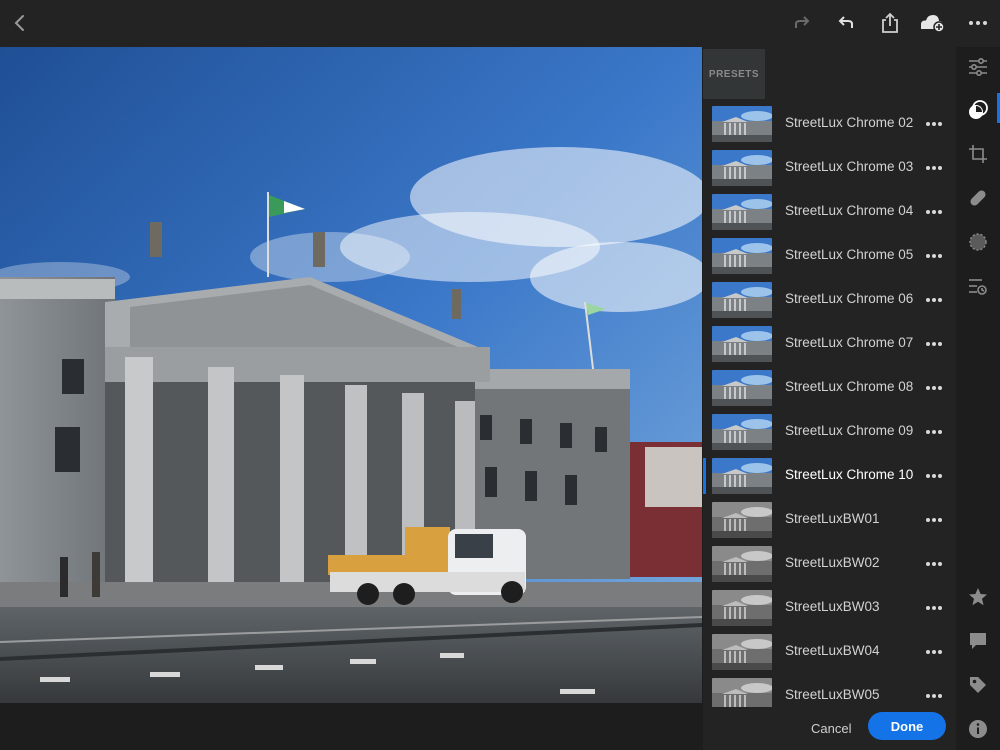 This screenshot has height=750, width=1000. What do you see at coordinates (500, 23) in the screenshot?
I see `top-toolbar` at bounding box center [500, 23].